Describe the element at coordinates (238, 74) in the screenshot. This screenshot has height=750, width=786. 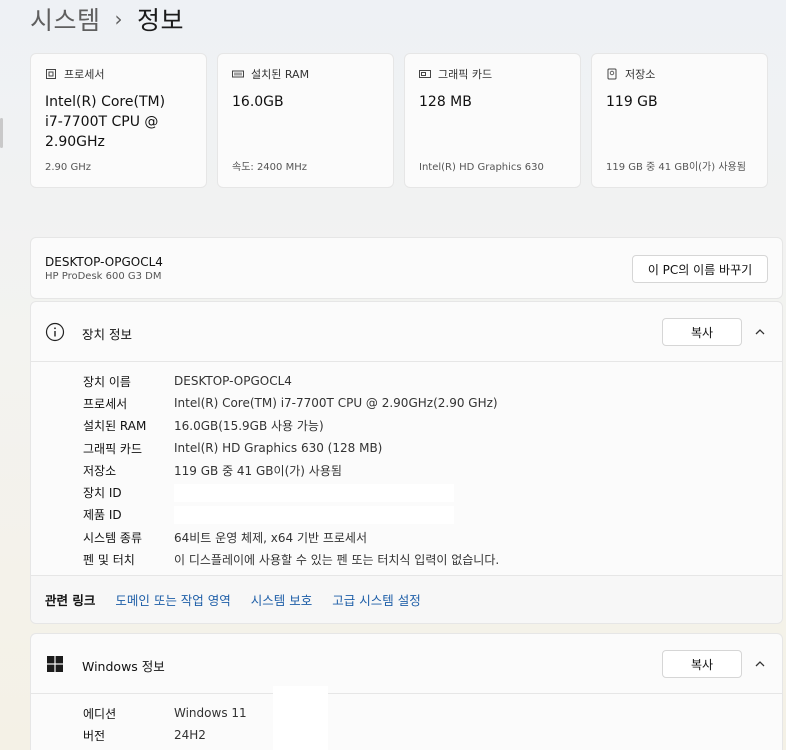
I see `ram-icon` at that location.